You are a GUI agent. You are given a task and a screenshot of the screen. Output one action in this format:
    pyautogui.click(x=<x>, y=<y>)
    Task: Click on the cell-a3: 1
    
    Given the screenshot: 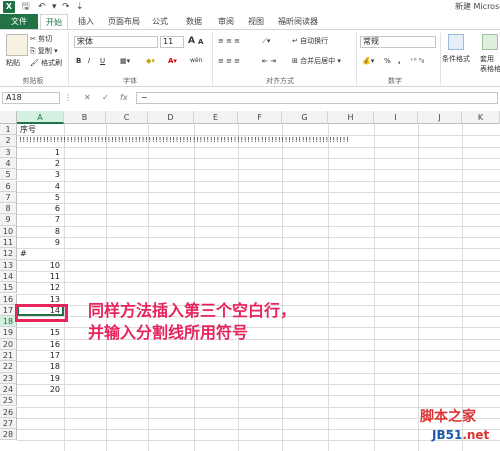 What is the action you would take?
    pyautogui.click(x=39, y=152)
    